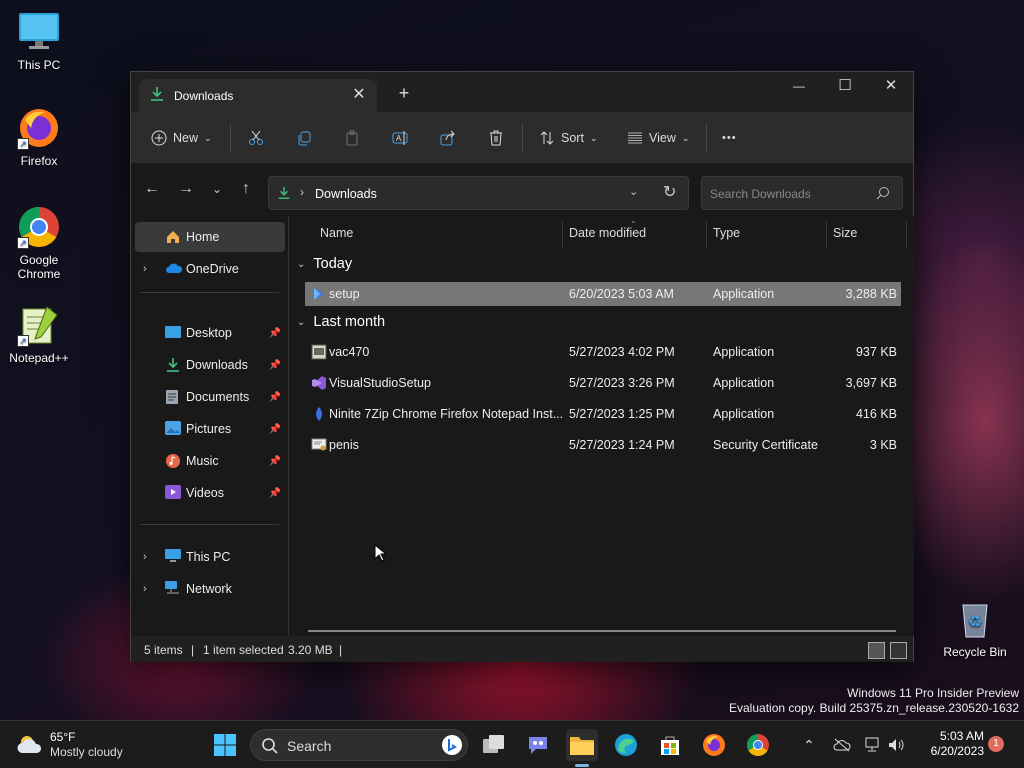 This screenshot has height=768, width=1024. I want to click on taskbar-search: Search, so click(359, 745).